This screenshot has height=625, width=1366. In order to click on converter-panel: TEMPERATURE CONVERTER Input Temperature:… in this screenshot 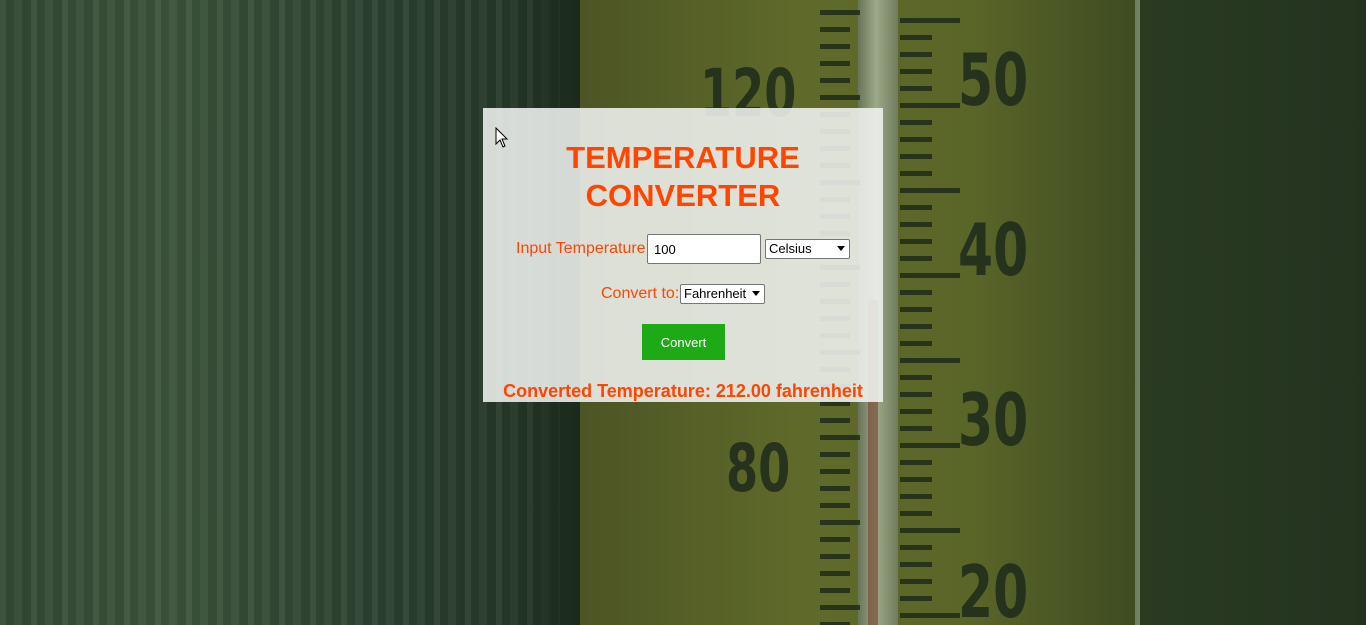, I will do `click(683, 255)`.